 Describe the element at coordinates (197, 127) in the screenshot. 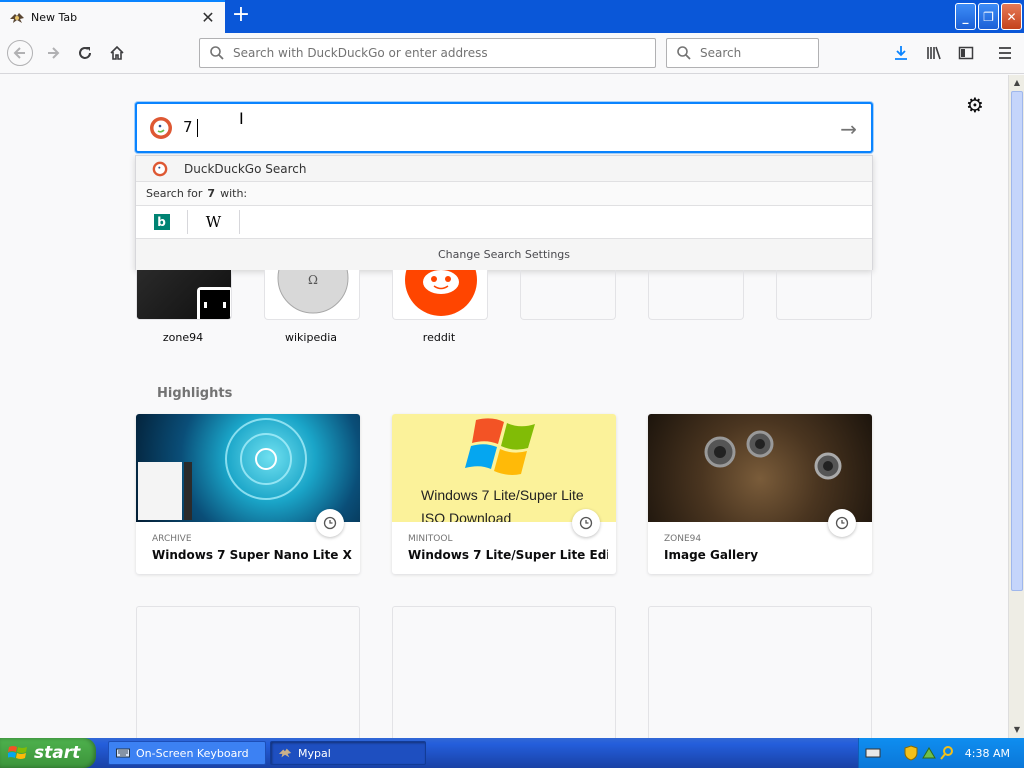

I see `text-caret` at that location.